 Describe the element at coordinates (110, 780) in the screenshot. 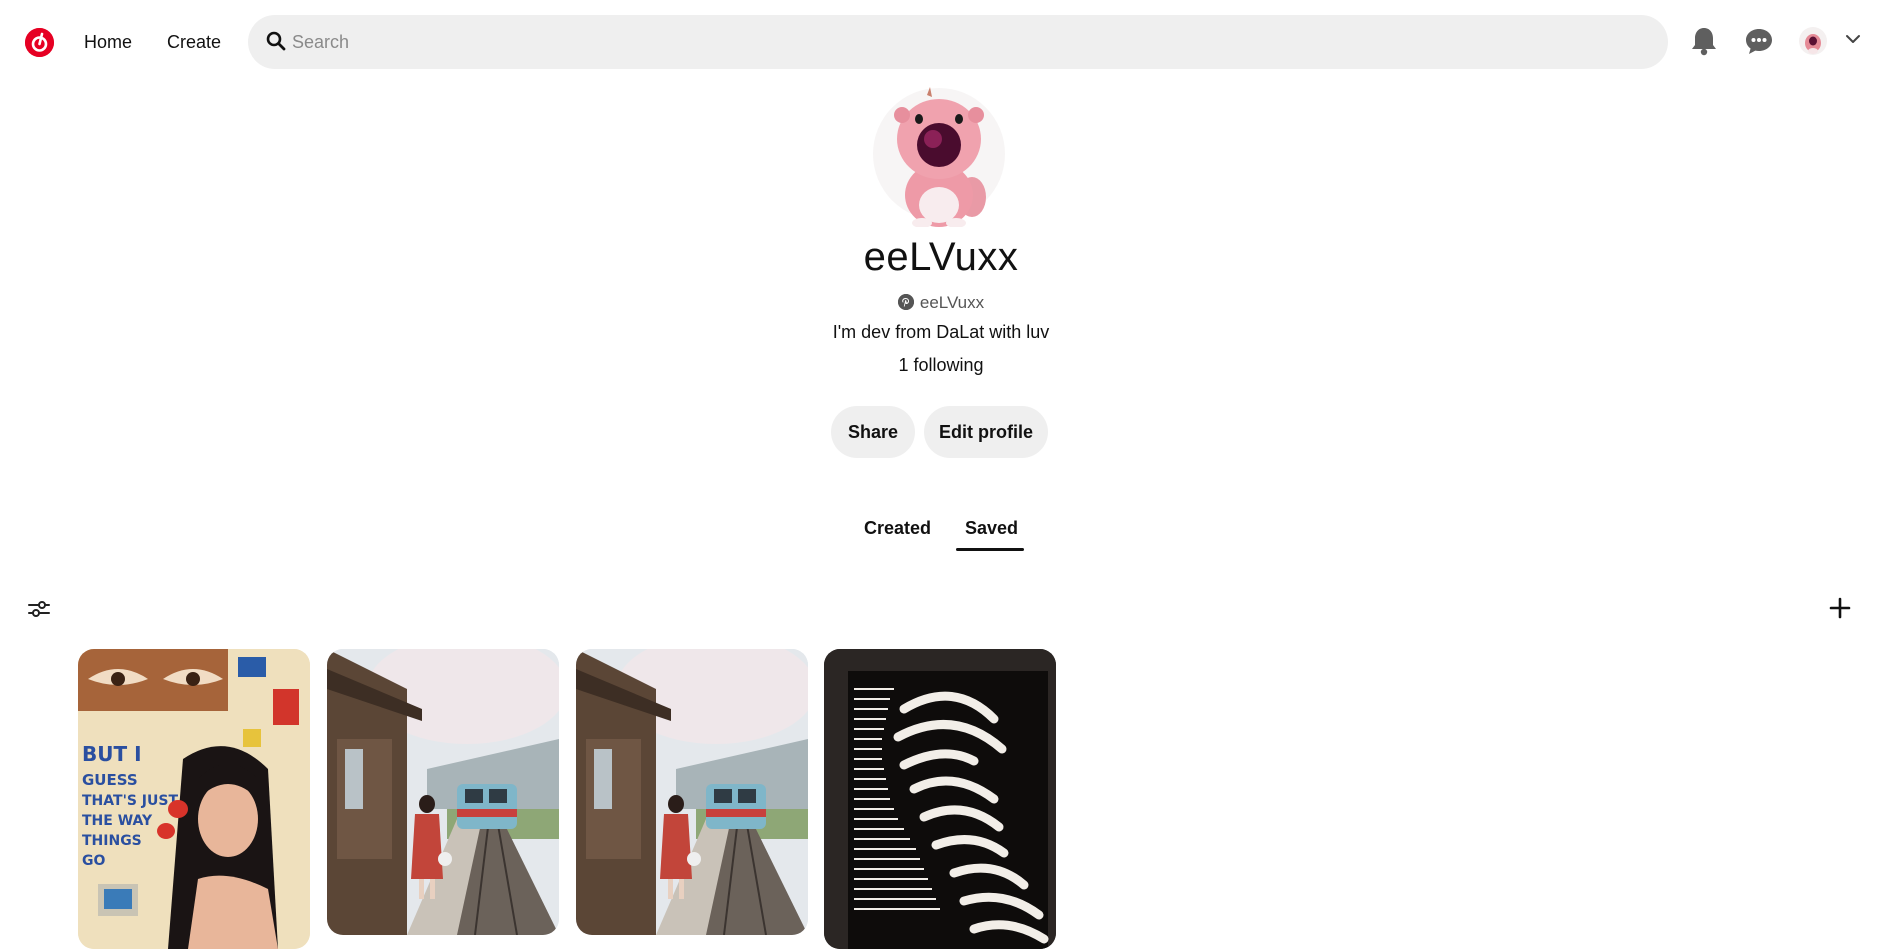

I see `svg-text: GUESS` at that location.